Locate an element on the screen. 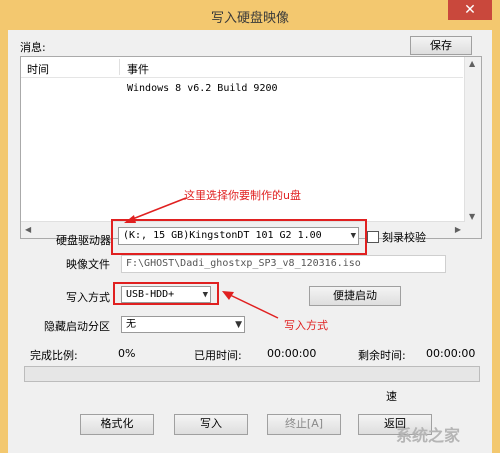  quick-boot-button: 便捷启动 is located at coordinates (355, 296).